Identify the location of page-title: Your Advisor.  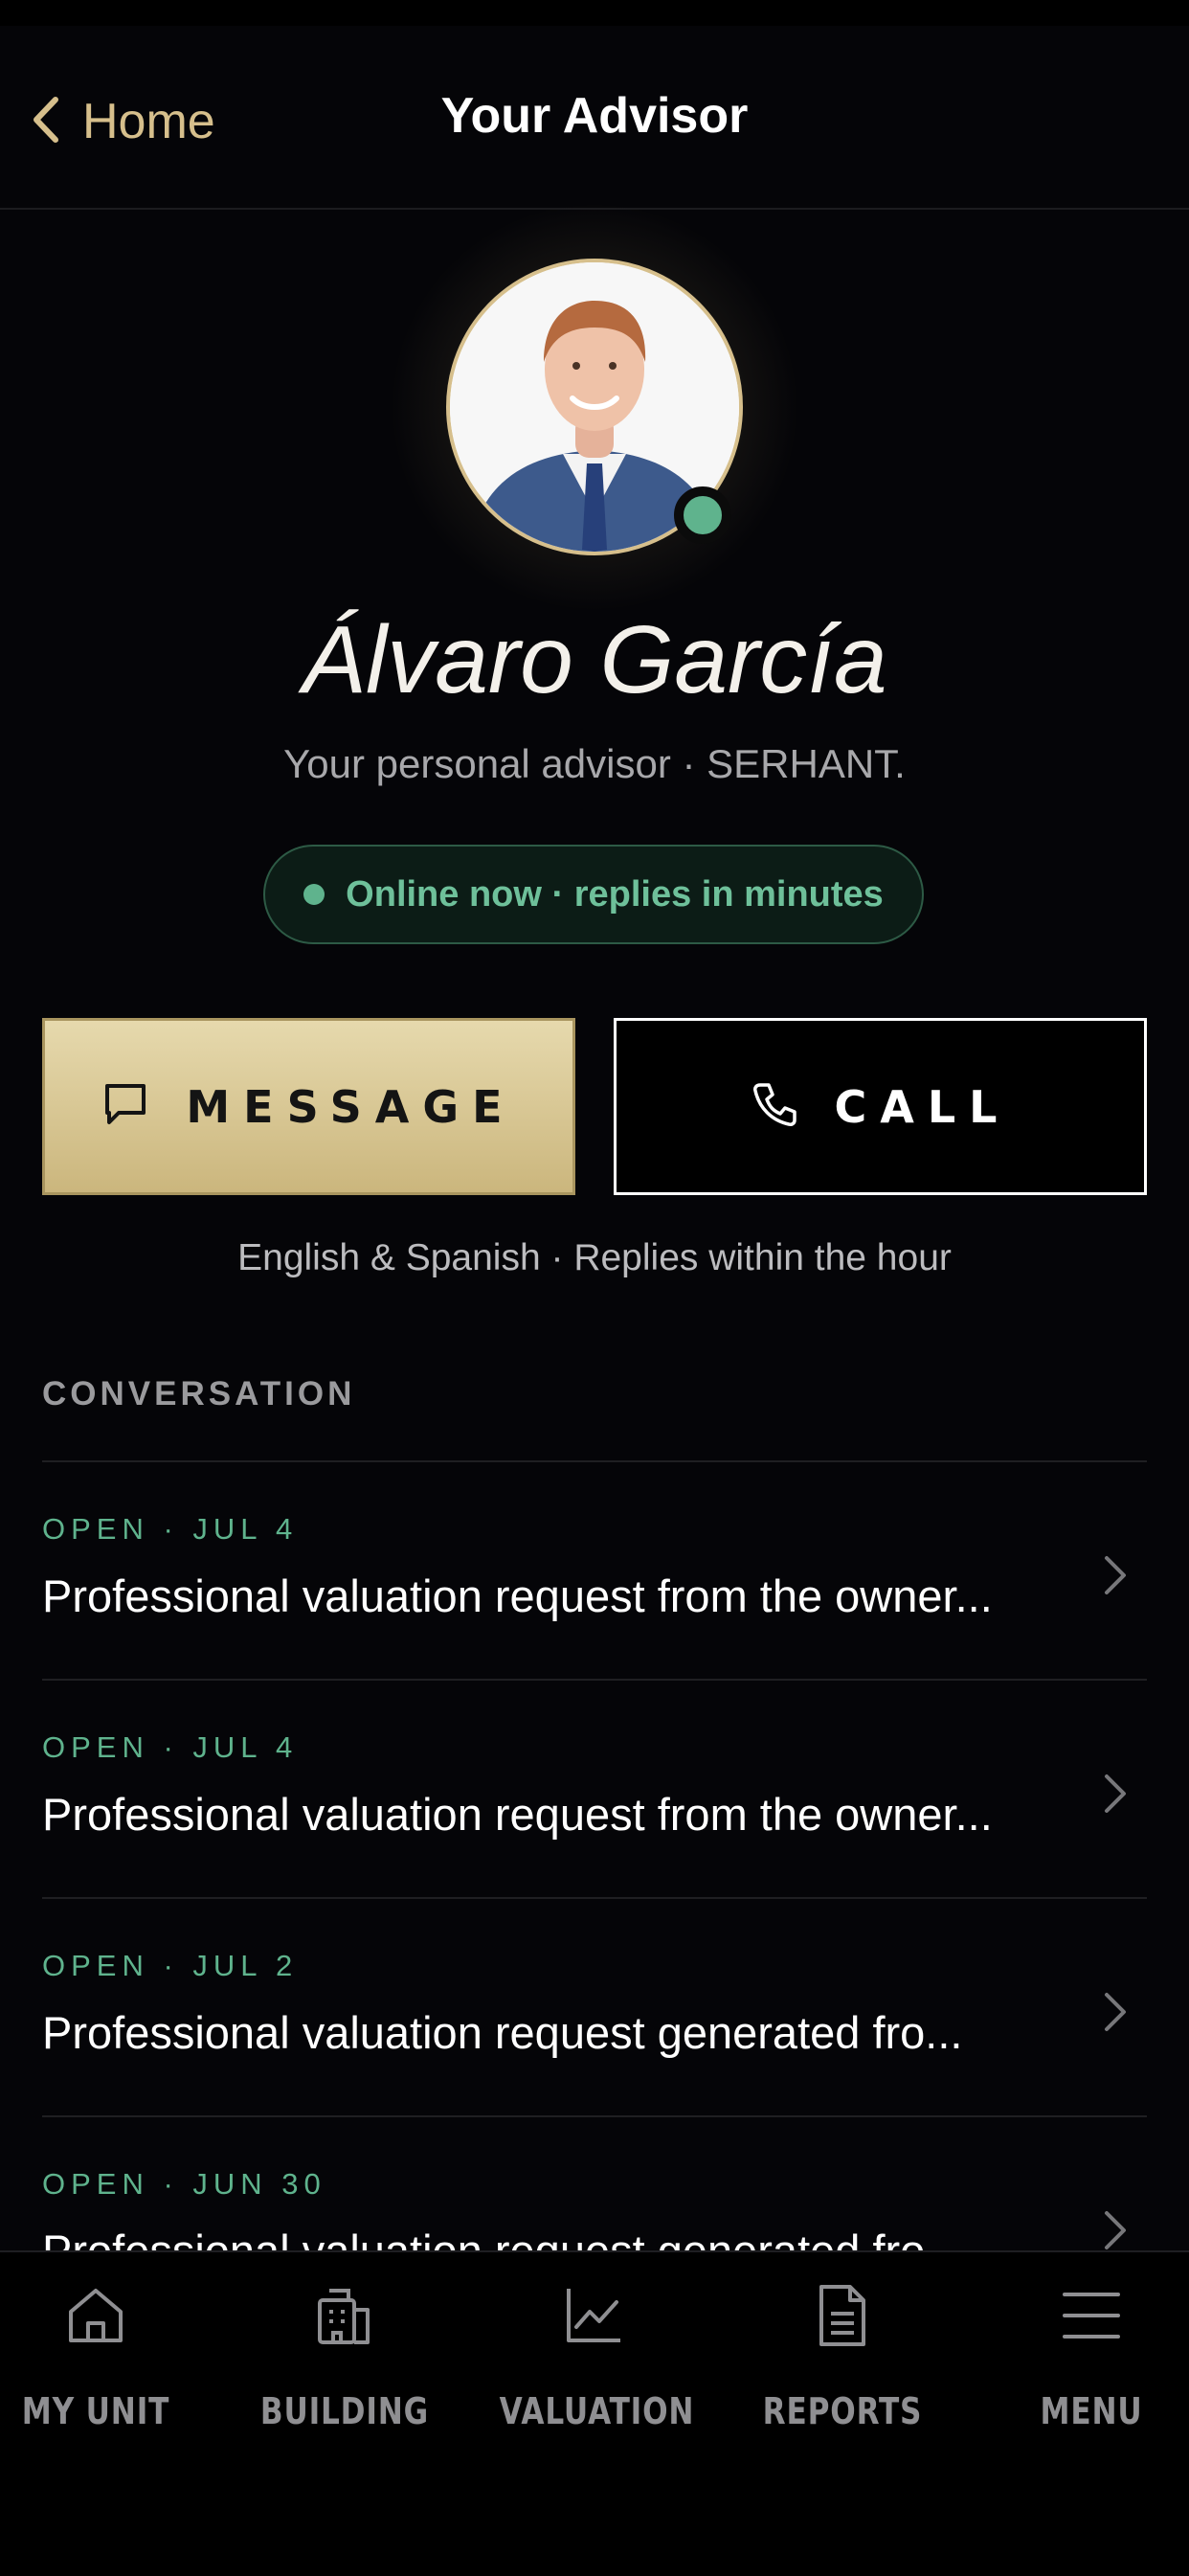
(594, 116).